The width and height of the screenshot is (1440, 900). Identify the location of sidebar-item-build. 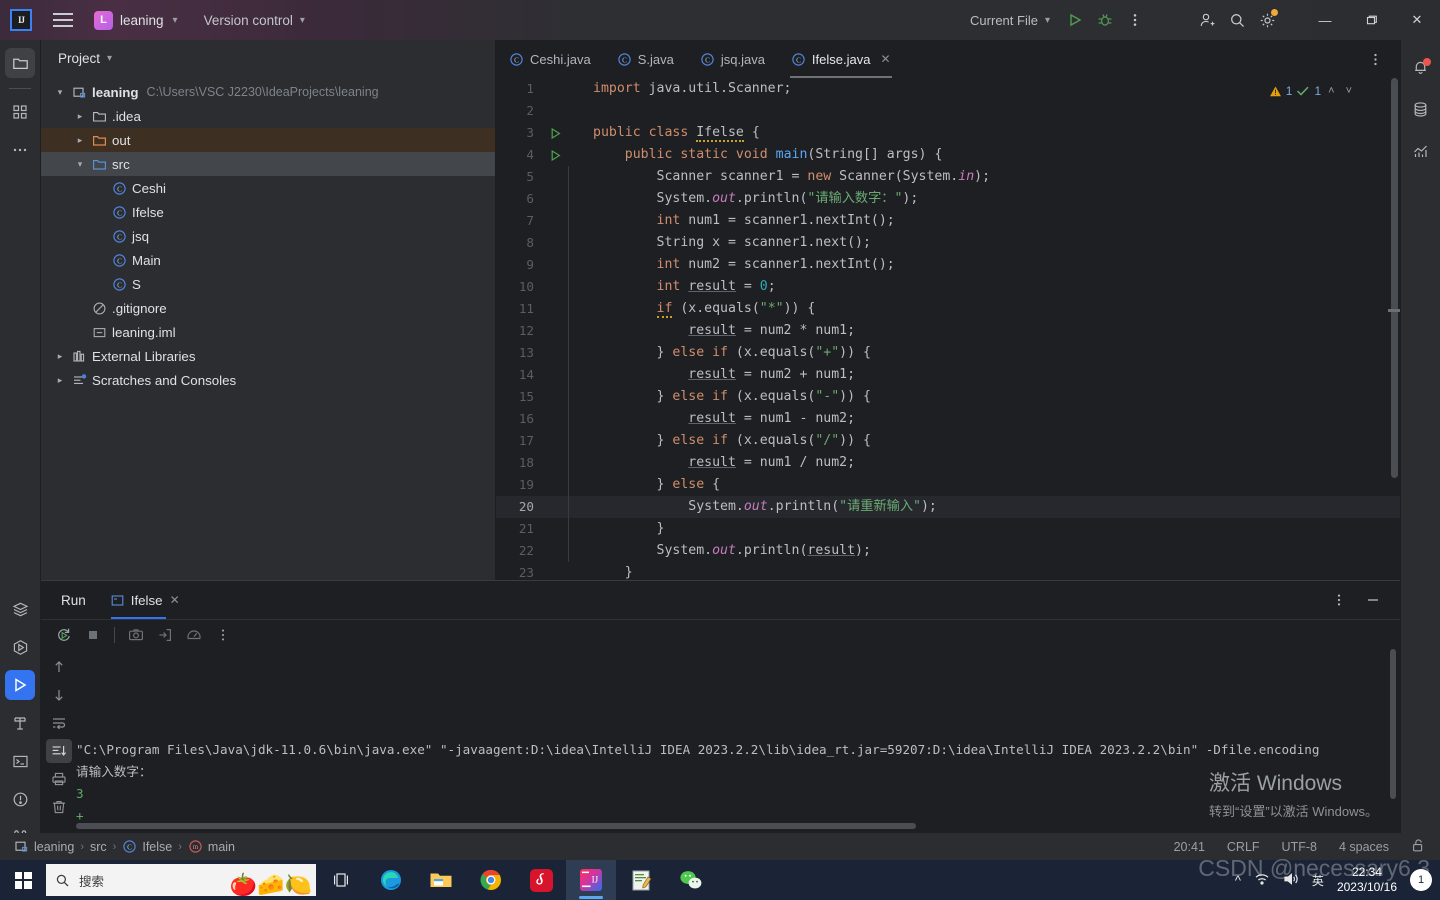
(20, 723).